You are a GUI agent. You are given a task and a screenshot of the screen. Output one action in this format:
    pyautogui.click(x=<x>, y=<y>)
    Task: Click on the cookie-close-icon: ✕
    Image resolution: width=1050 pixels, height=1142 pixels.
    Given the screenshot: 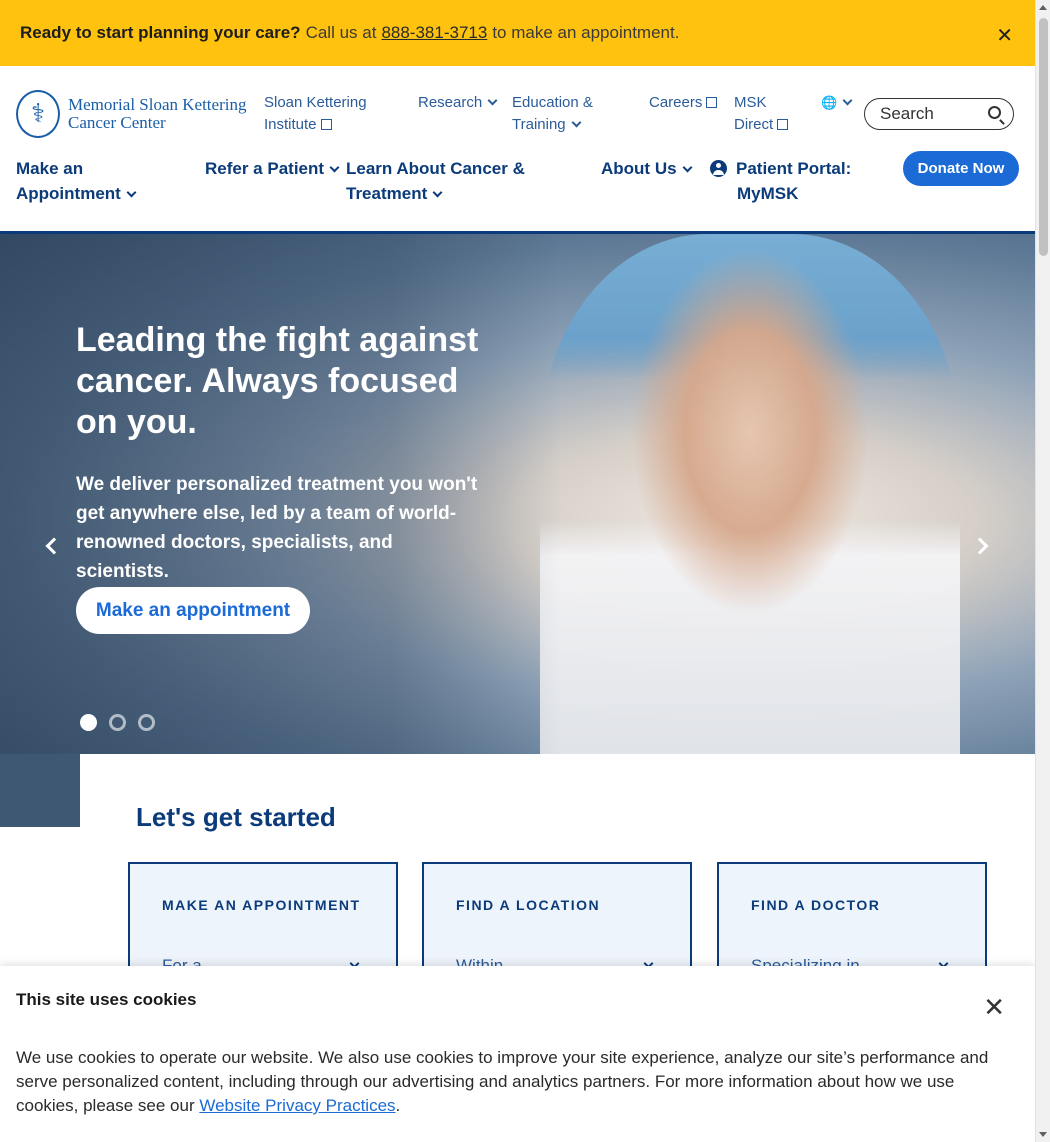 What is the action you would take?
    pyautogui.click(x=994, y=1007)
    